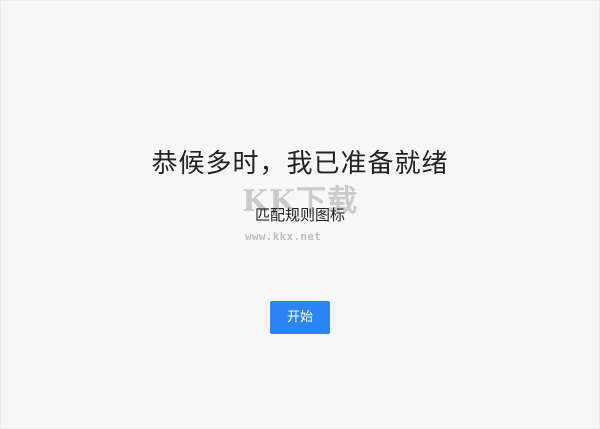 This screenshot has width=600, height=429. Describe the element at coordinates (300, 164) in the screenshot. I see `welcome-headline: 恭候多时，我已准备就绪` at that location.